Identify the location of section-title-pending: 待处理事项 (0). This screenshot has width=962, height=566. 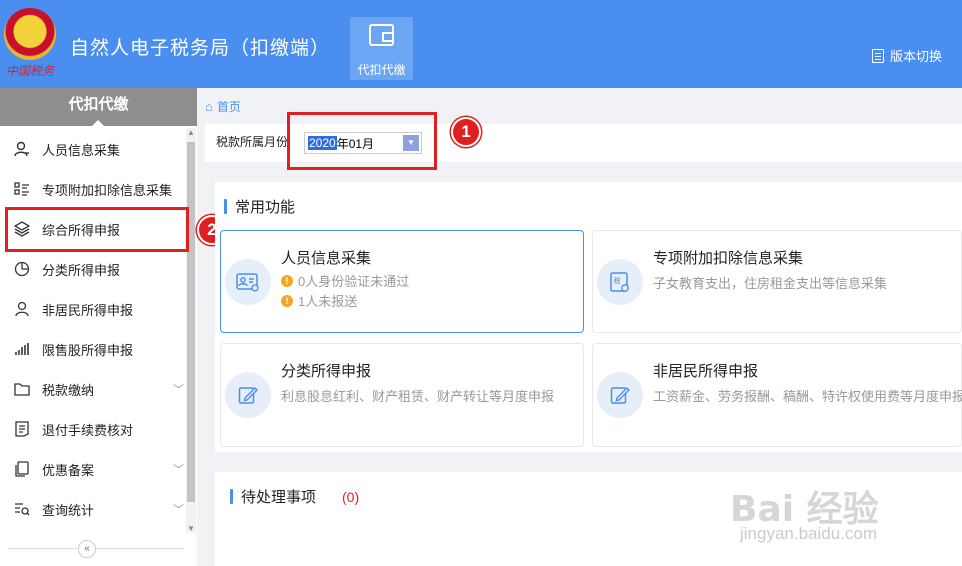
(294, 496).